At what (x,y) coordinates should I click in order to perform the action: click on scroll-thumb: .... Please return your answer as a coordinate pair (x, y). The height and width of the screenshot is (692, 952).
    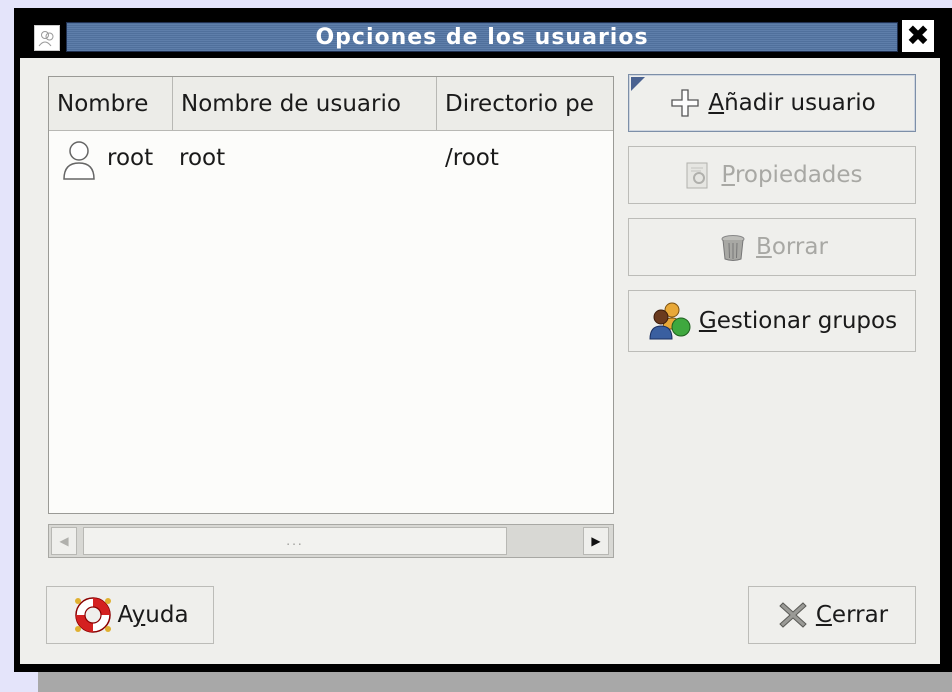
    Looking at the image, I should click on (295, 541).